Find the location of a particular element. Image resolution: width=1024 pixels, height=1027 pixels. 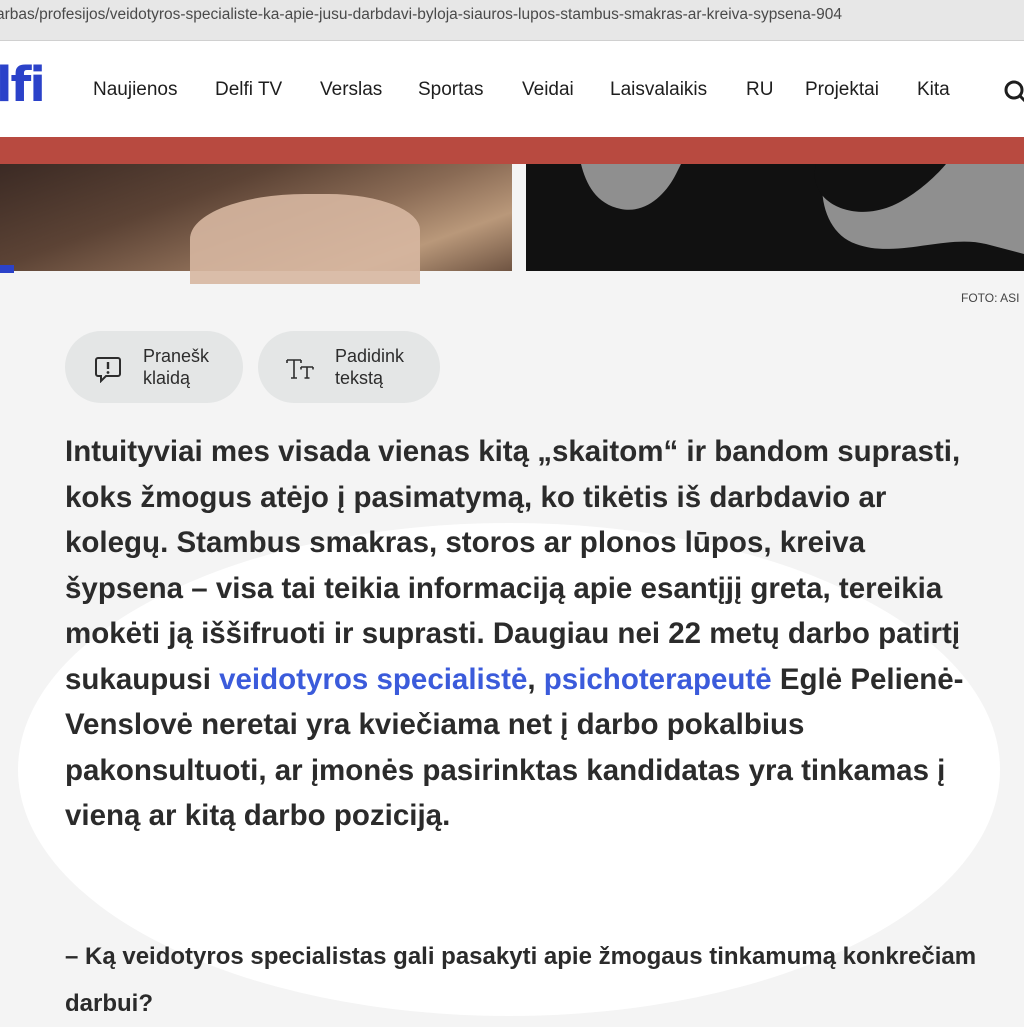

nav-item-ru: RU is located at coordinates (759, 90).